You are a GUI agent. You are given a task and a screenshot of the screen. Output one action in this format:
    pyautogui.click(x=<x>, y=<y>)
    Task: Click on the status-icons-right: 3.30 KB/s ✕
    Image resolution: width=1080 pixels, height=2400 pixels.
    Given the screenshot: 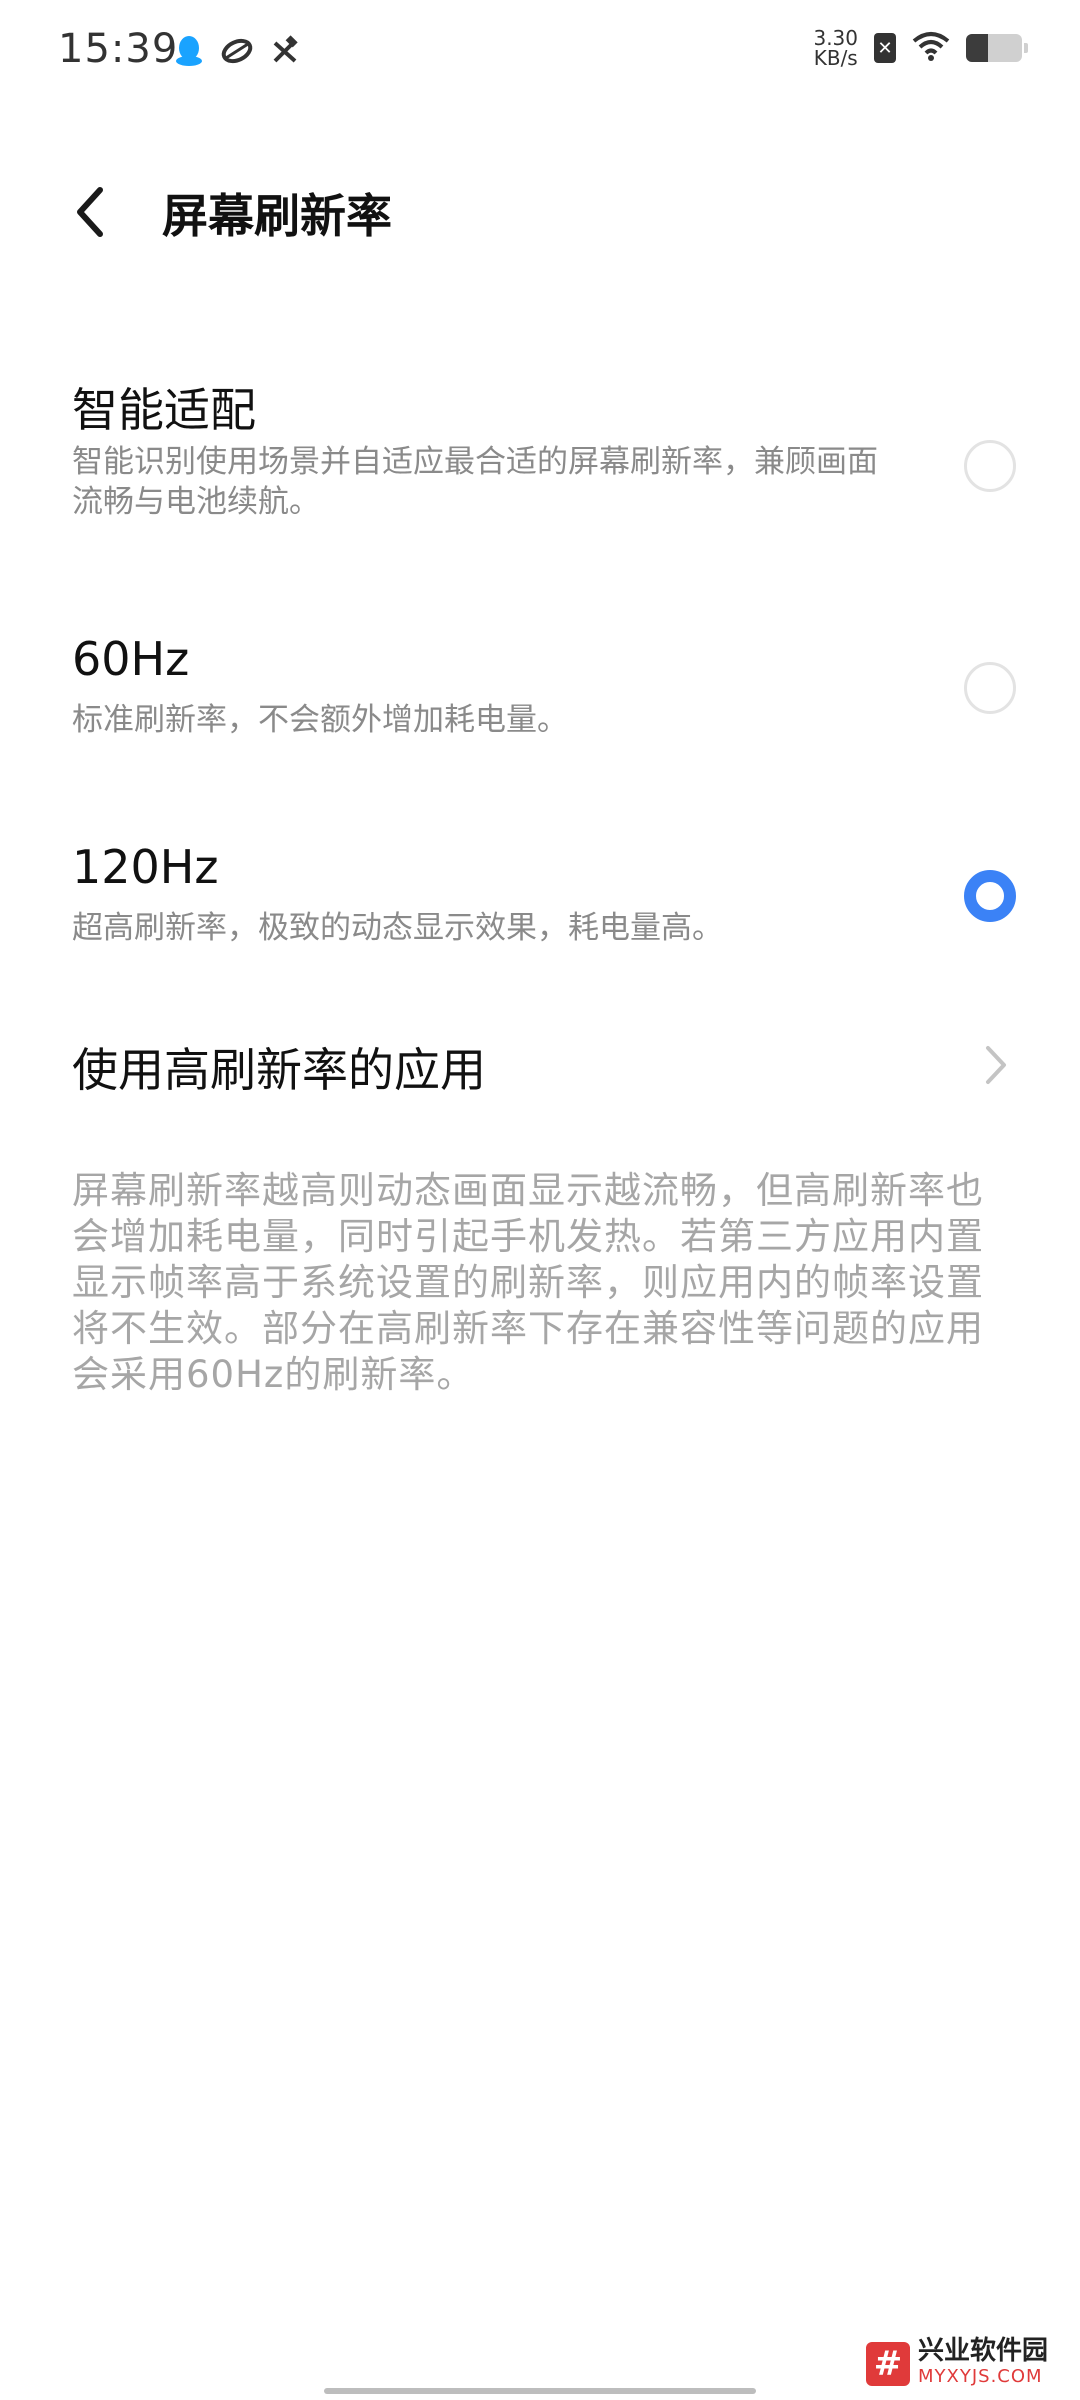 What is the action you would take?
    pyautogui.click(x=920, y=48)
    